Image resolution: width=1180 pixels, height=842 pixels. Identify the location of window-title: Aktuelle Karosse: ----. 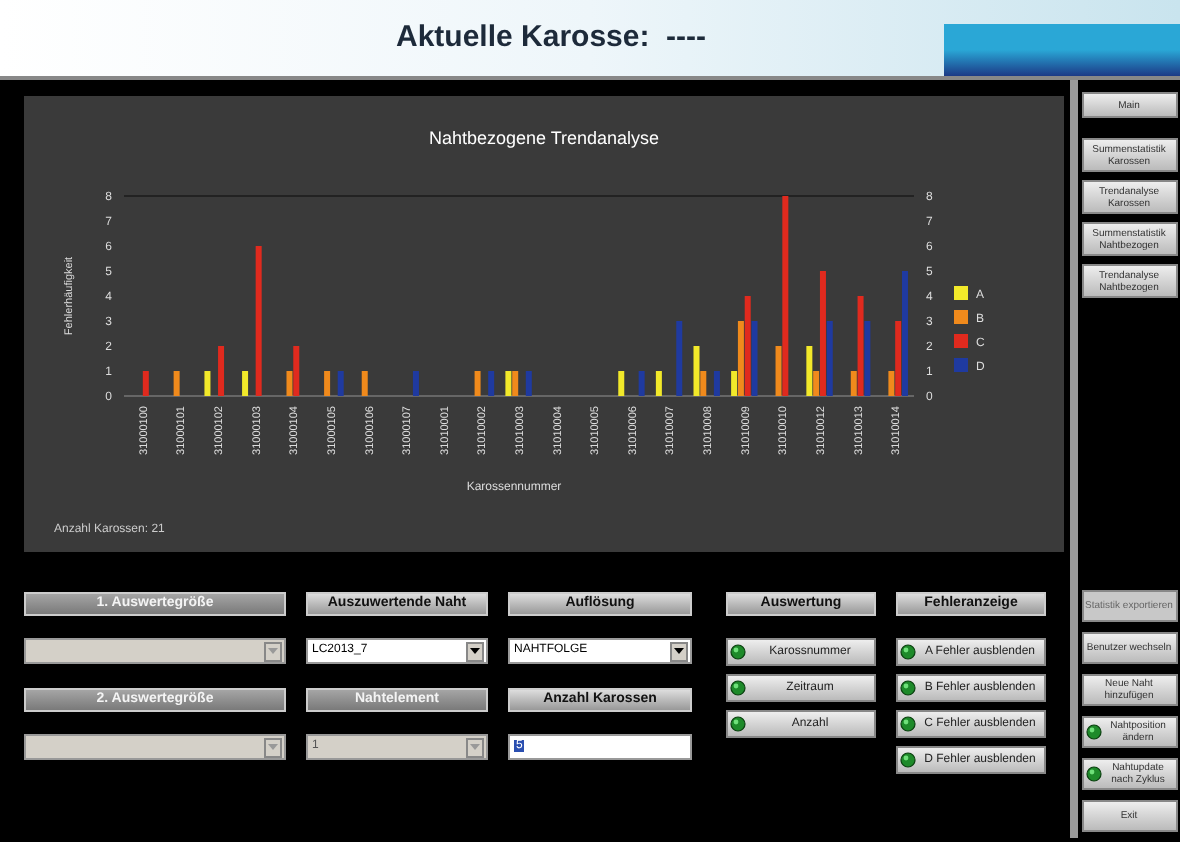
(551, 37).